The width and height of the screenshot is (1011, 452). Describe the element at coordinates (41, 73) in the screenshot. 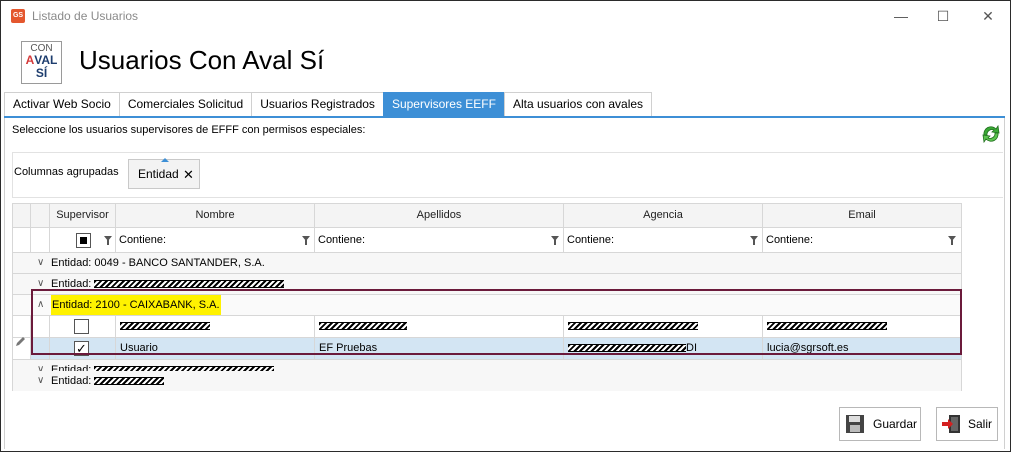

I see `logo-line3: SÍ` at that location.